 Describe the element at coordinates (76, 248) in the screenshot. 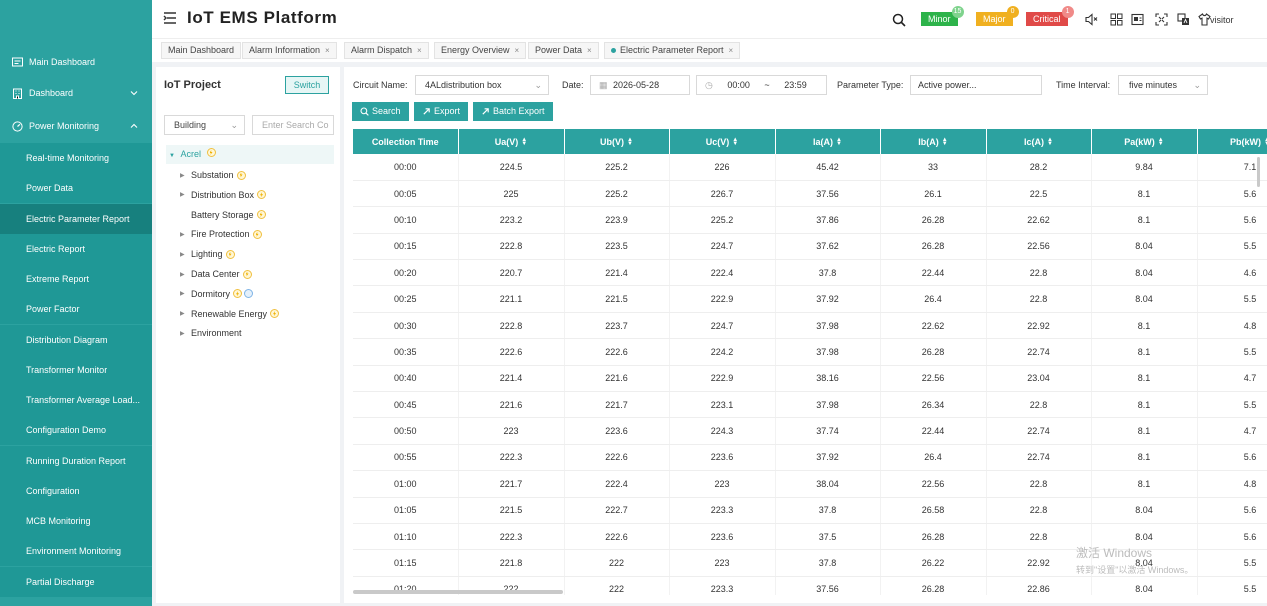

I see `sidebar-item-electric-report: Electric Report` at that location.